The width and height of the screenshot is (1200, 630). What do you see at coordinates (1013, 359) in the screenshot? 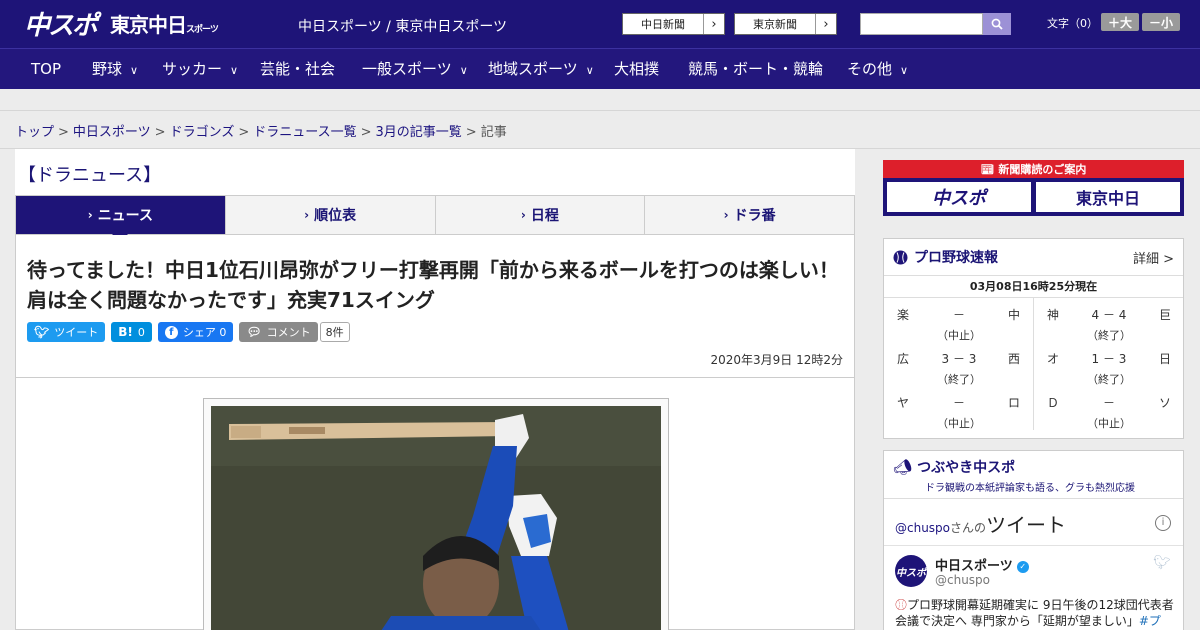
I see `away-team: 西` at bounding box center [1013, 359].